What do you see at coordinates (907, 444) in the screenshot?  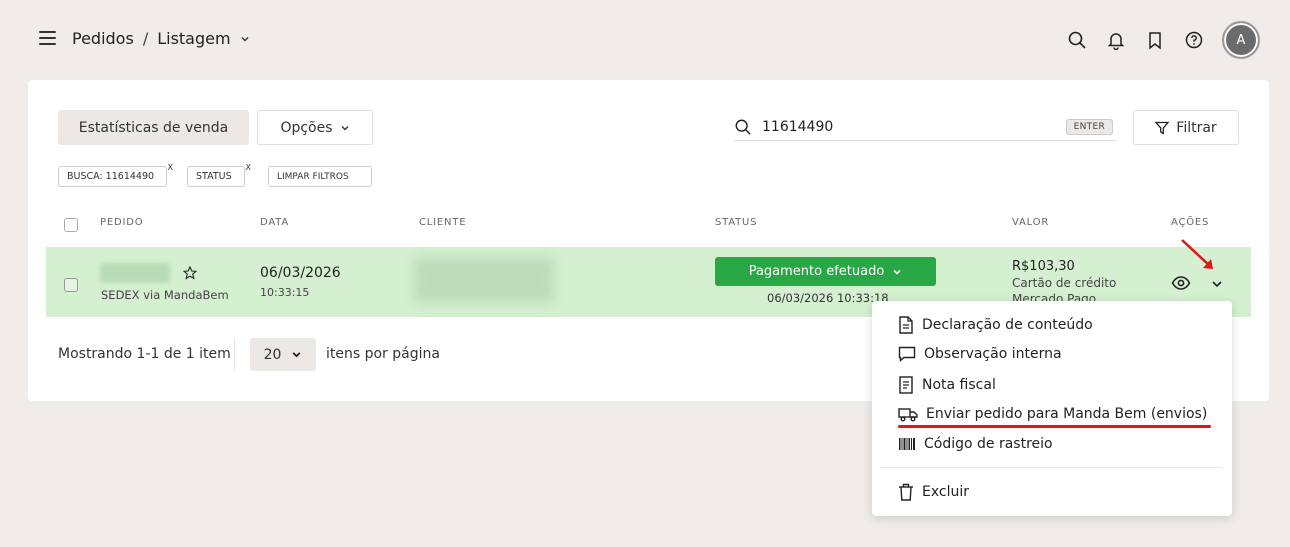 I see `barcode-icon` at bounding box center [907, 444].